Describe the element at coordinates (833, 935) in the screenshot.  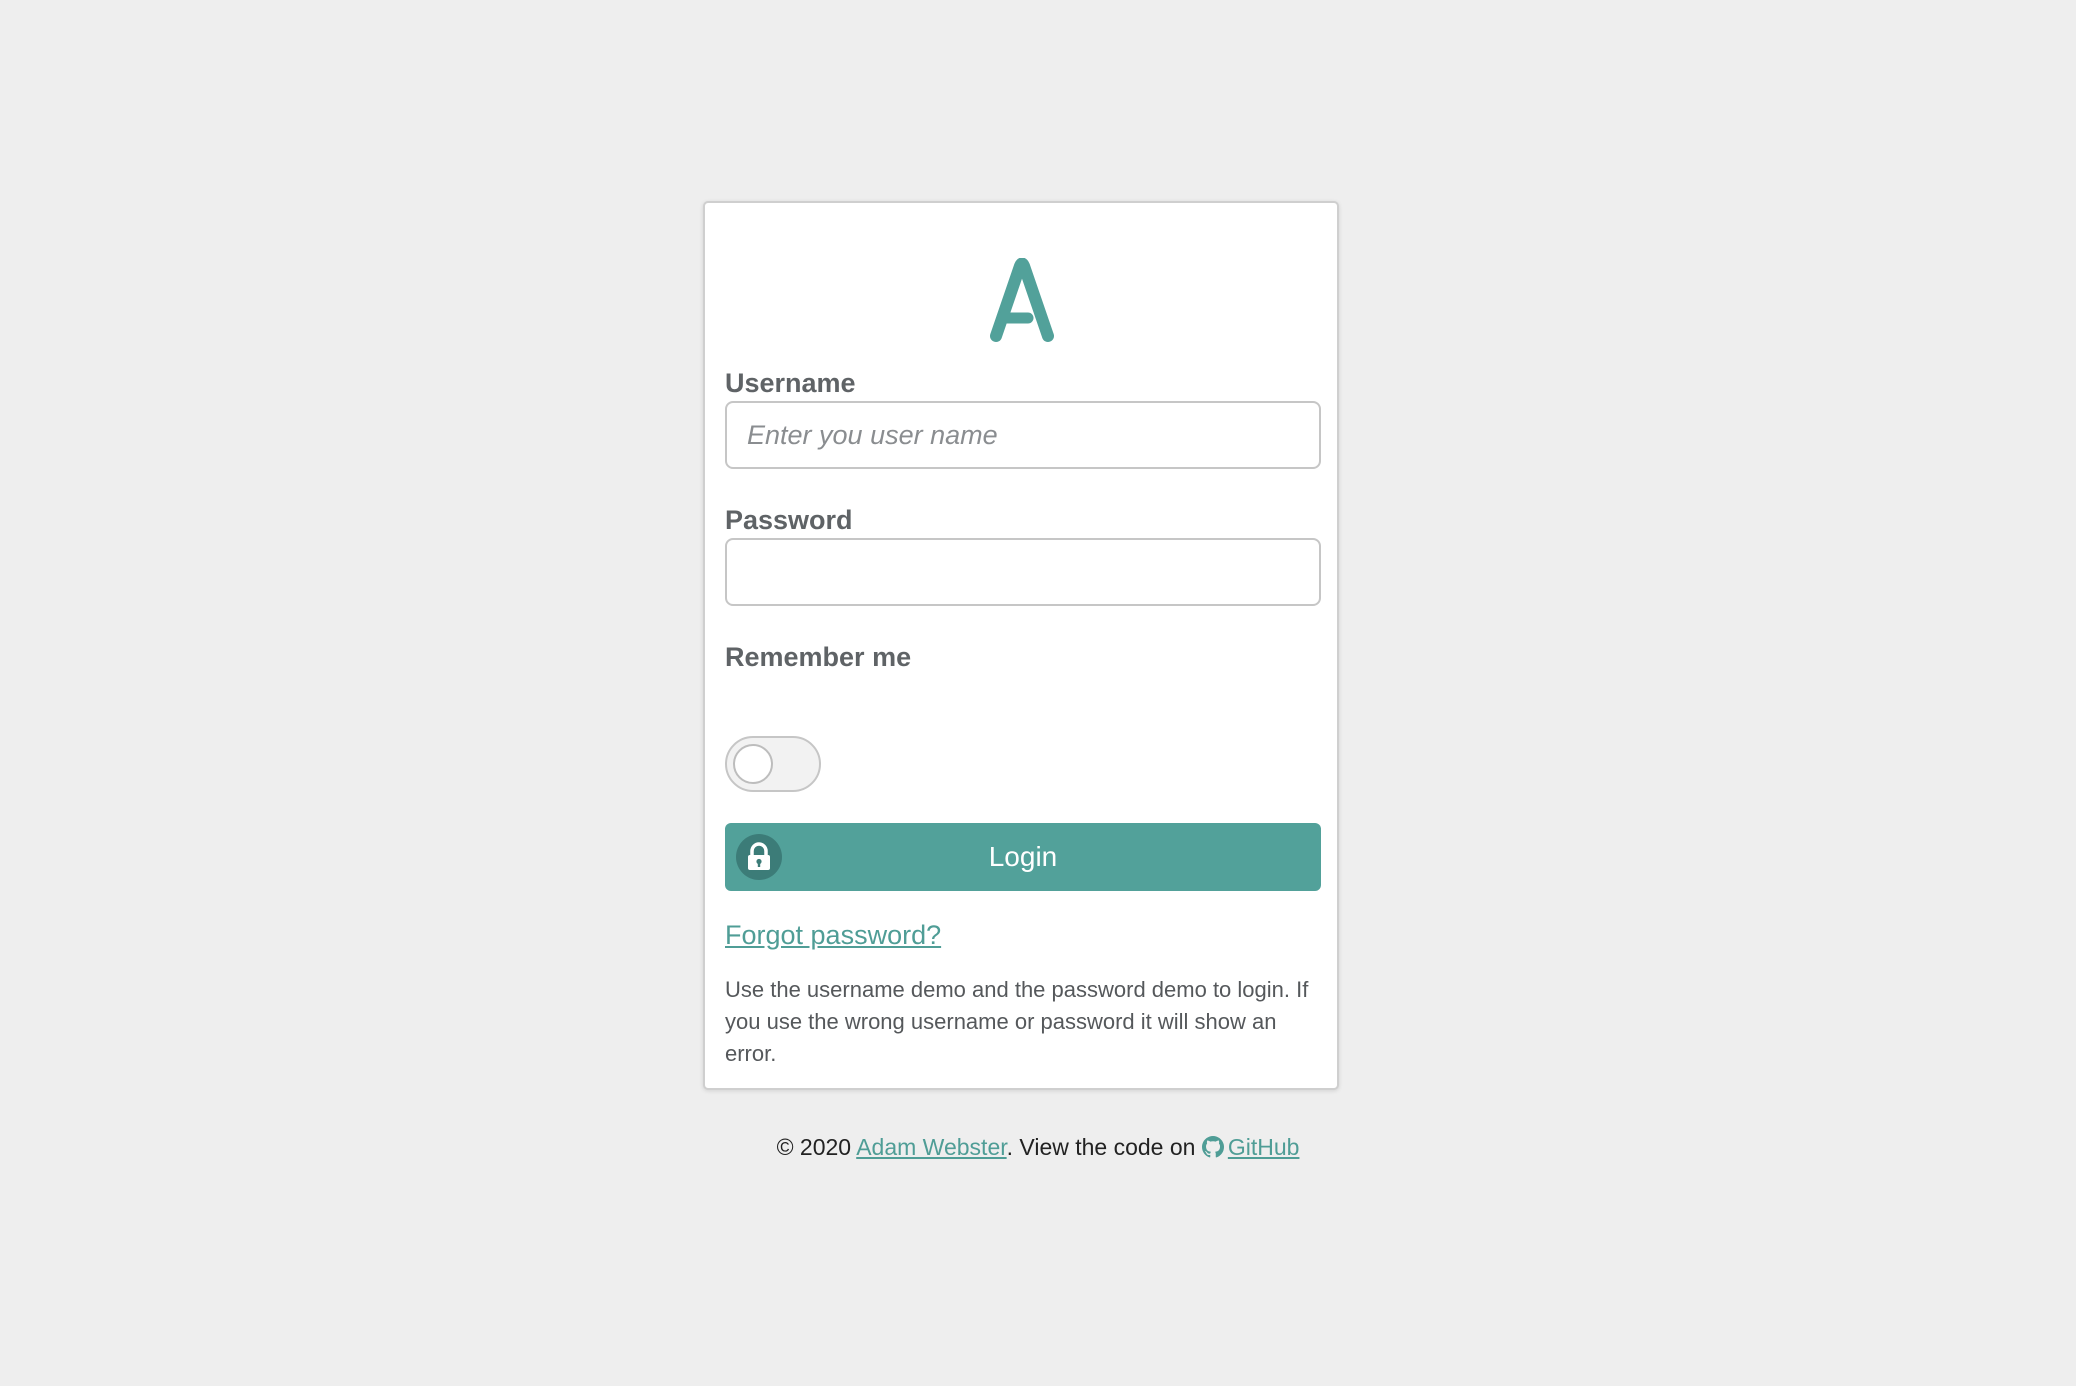
I see `forgot-password-link: Forgot password?` at that location.